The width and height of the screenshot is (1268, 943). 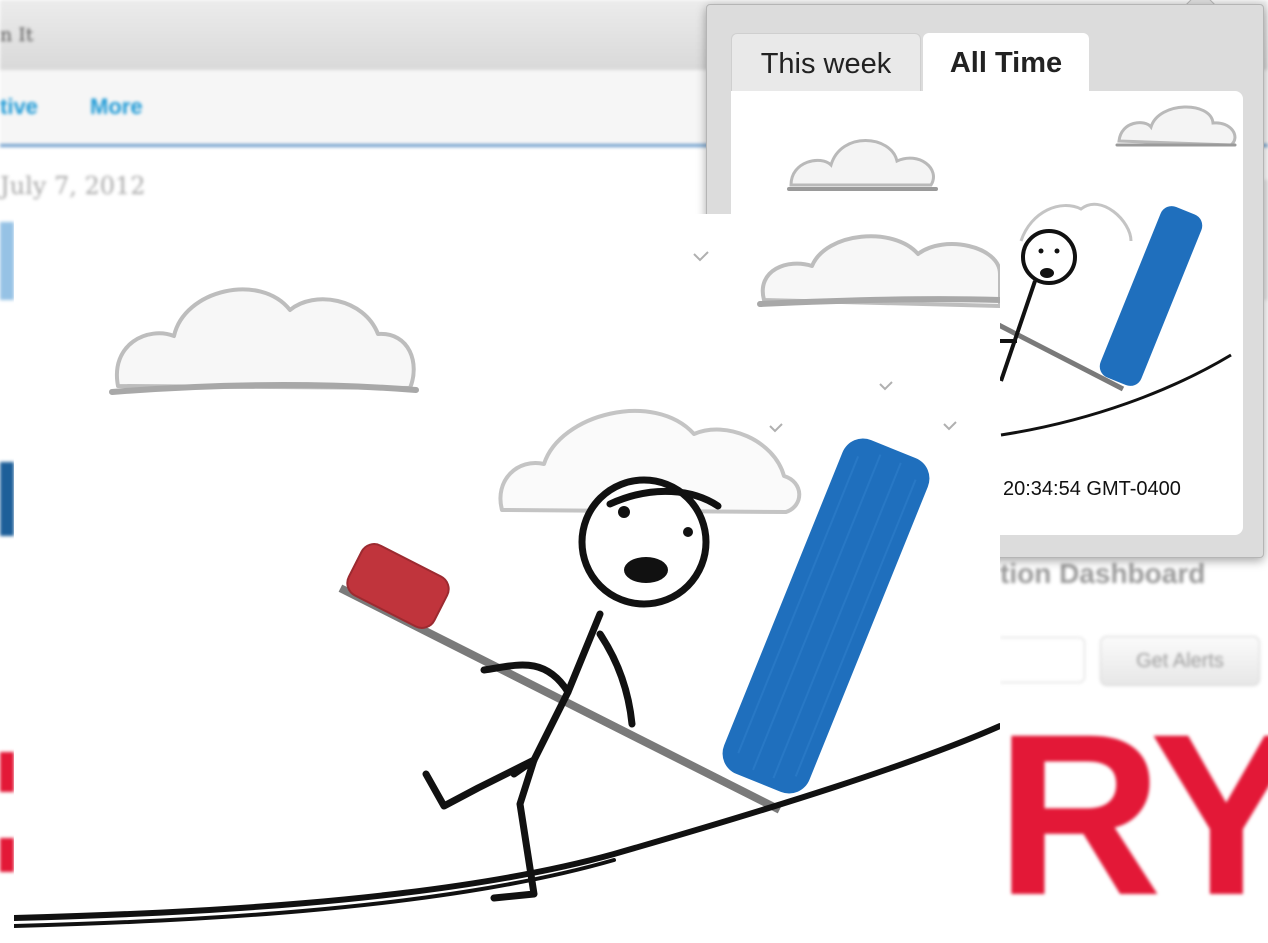 What do you see at coordinates (7, 261) in the screenshot?
I see `left-edge-logo-fragment` at bounding box center [7, 261].